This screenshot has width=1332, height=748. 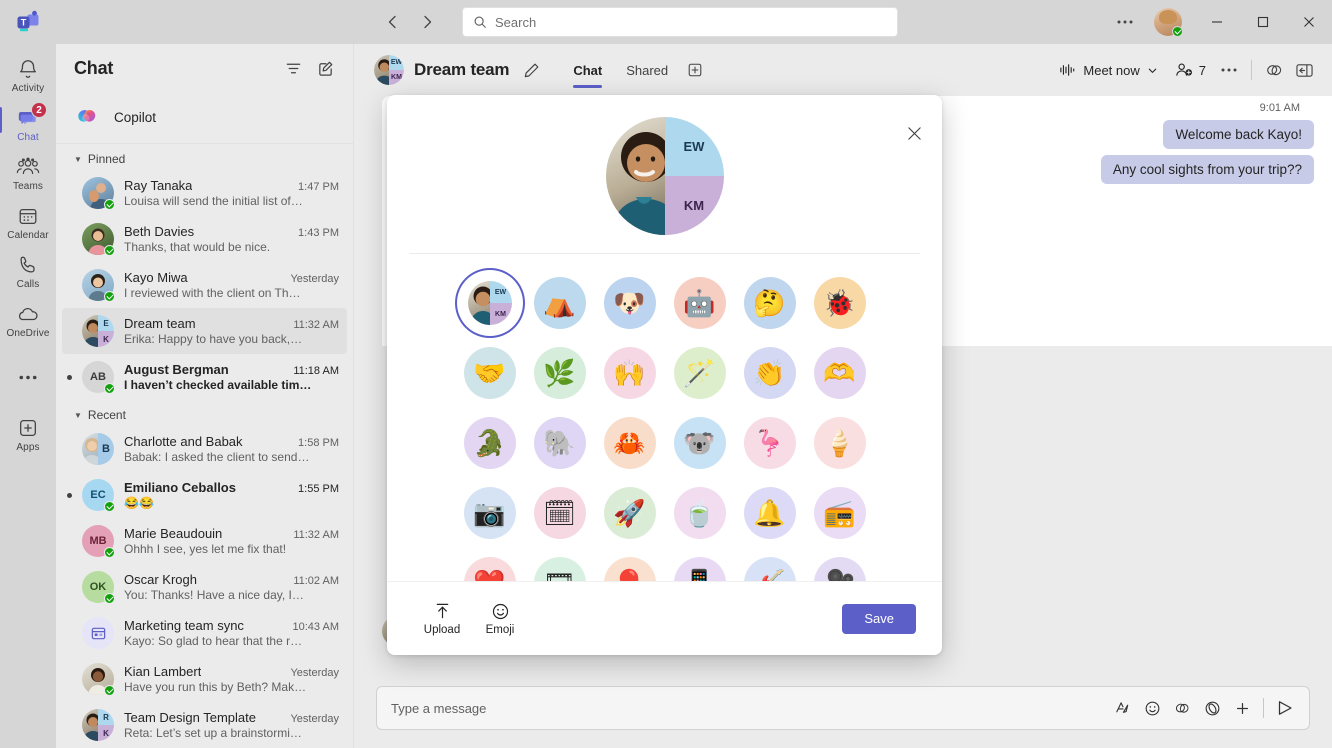 I want to click on sidebar-item-label: Apps, so click(x=28, y=447).